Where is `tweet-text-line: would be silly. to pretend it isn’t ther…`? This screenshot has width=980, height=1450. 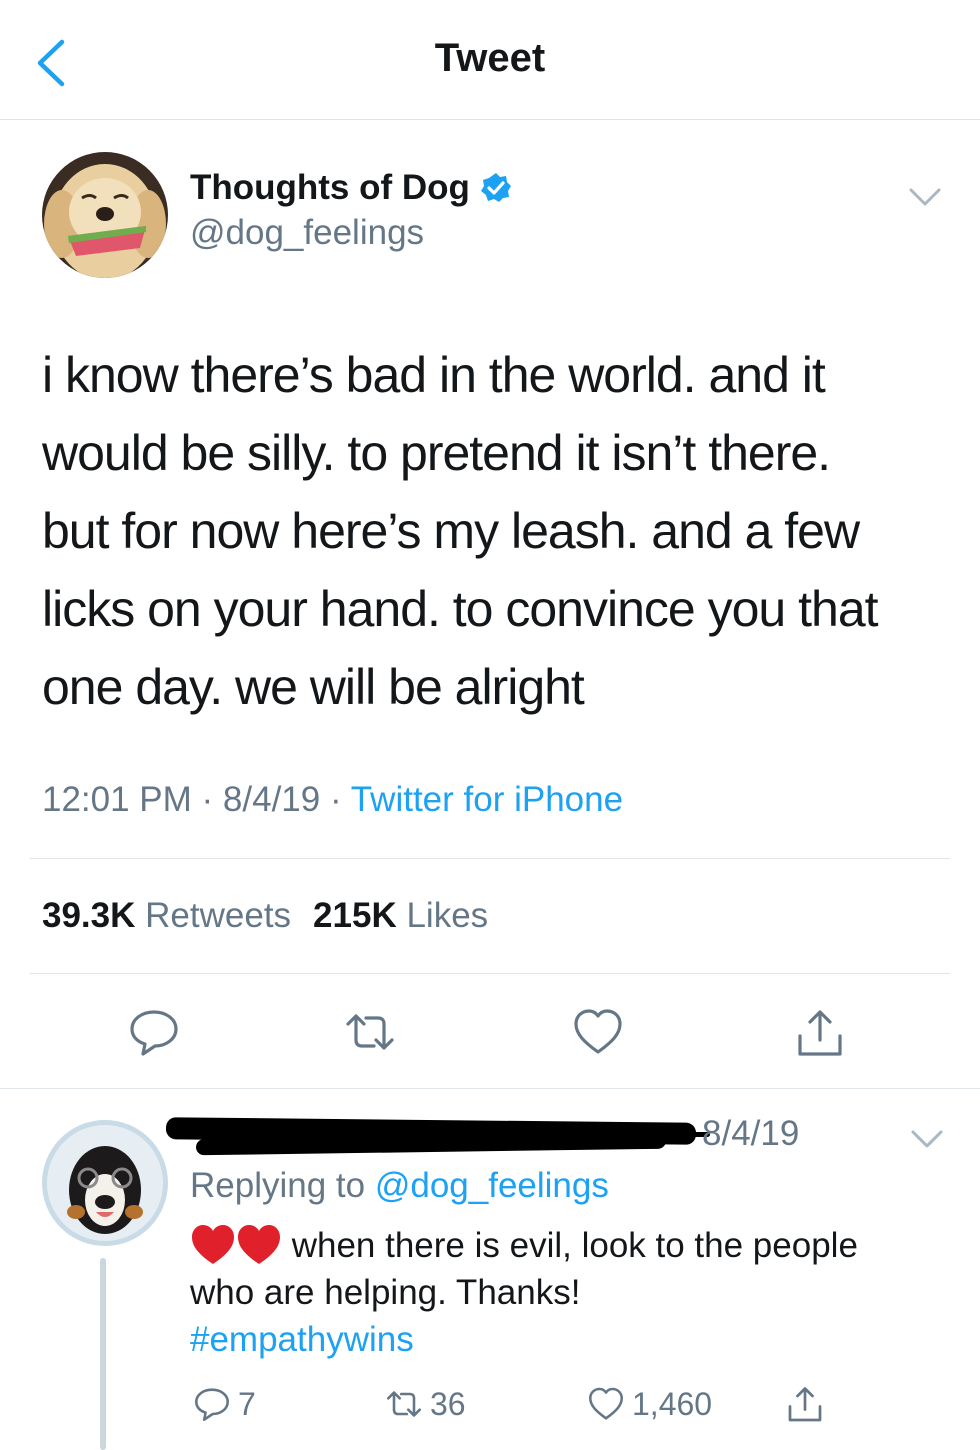 tweet-text-line: would be silly. to pretend it isn’t ther… is located at coordinates (436, 453).